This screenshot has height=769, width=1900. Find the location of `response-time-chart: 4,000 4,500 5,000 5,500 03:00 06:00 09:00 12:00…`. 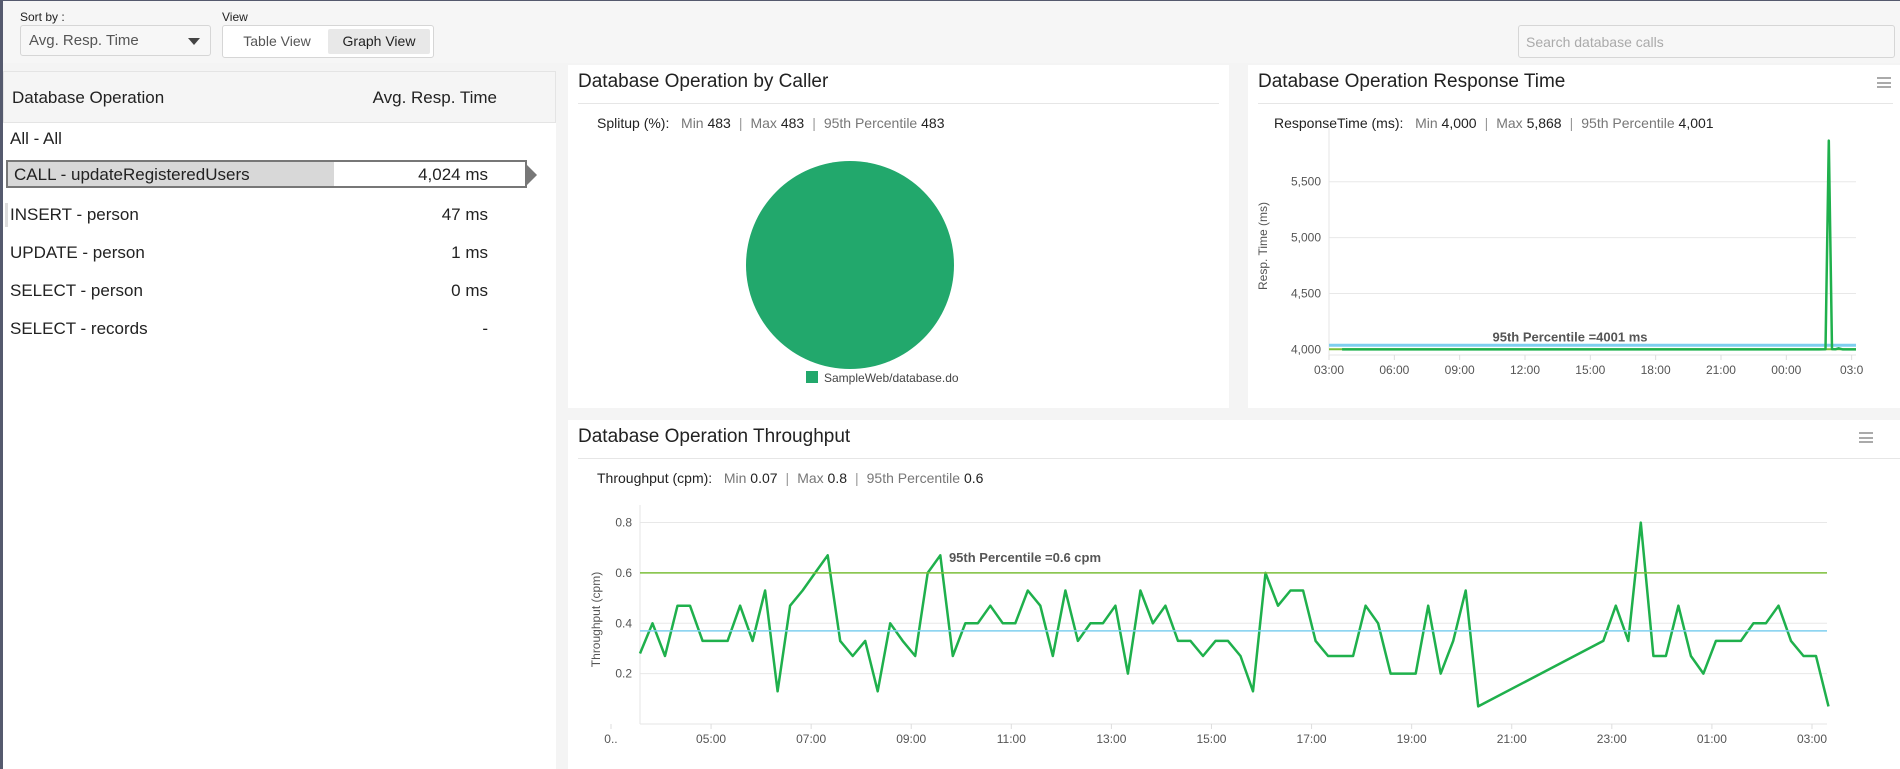

response-time-chart: 4,000 4,500 5,000 5,500 03:00 06:00 09:00 12:00… is located at coordinates (1560, 252).